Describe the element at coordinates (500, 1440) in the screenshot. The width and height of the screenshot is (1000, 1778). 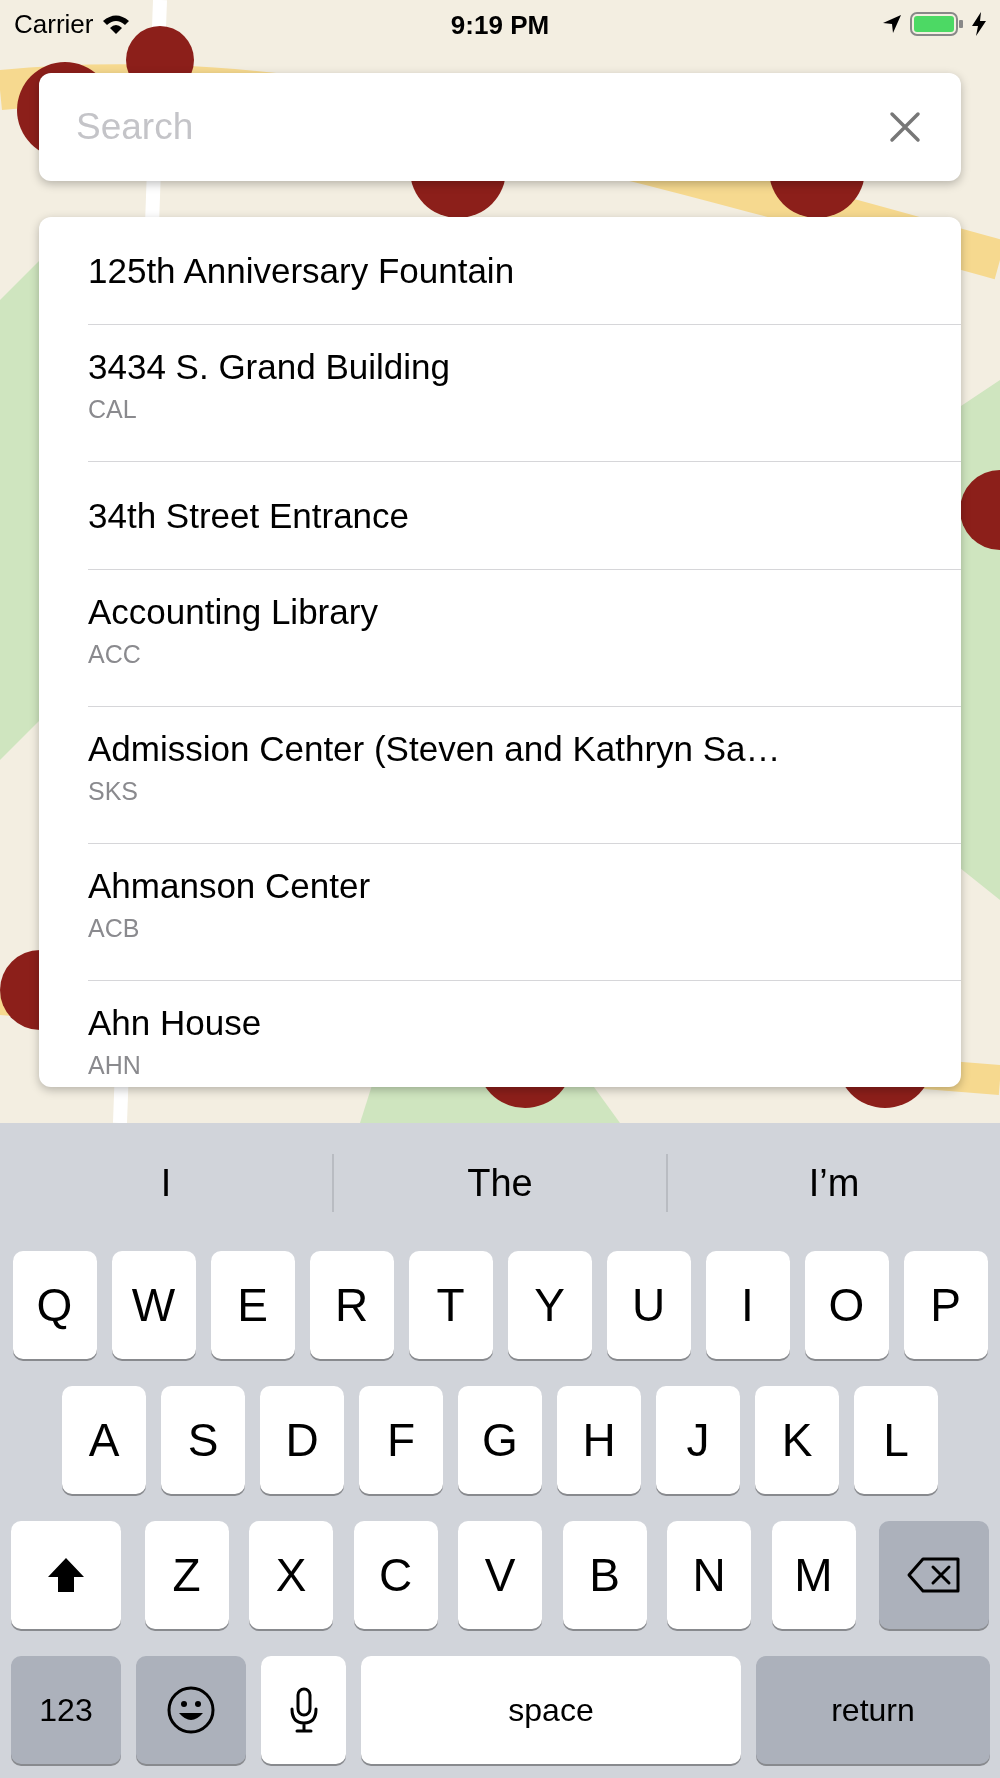
I see `letter-key: G` at that location.